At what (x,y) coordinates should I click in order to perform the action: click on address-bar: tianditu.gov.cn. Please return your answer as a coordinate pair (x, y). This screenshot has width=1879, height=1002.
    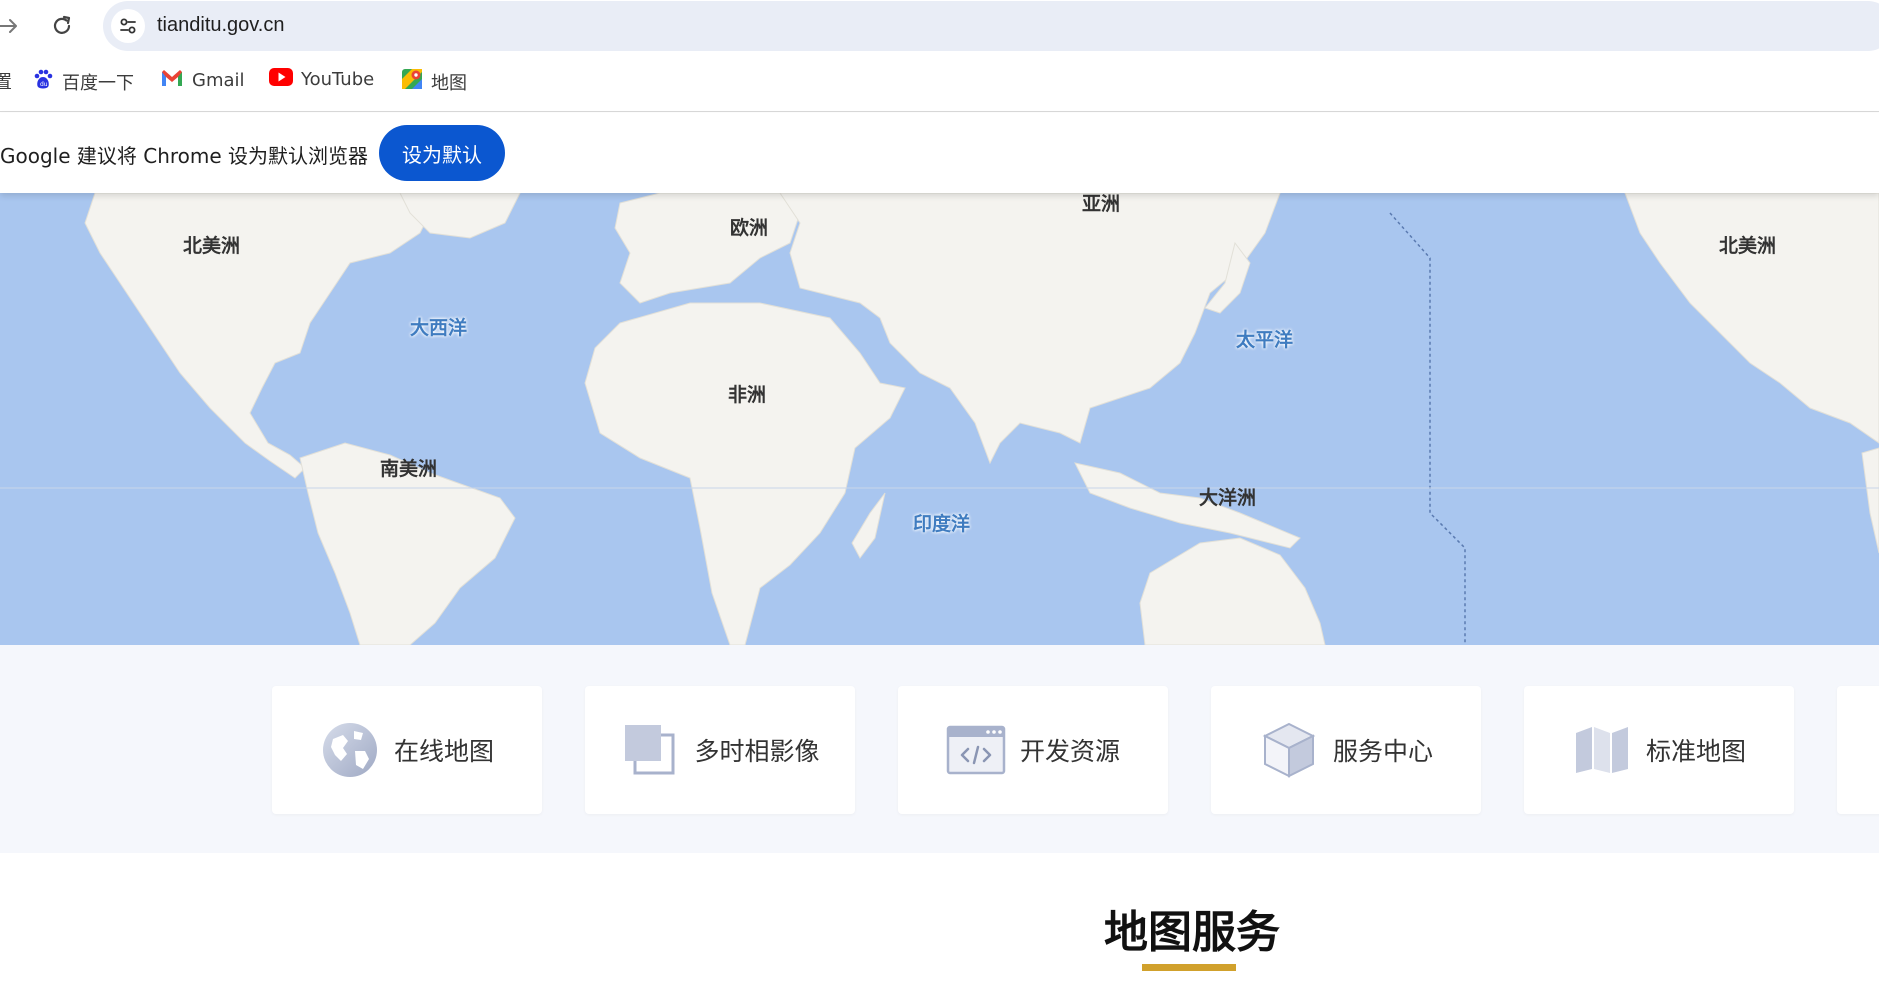
    Looking at the image, I should click on (991, 26).